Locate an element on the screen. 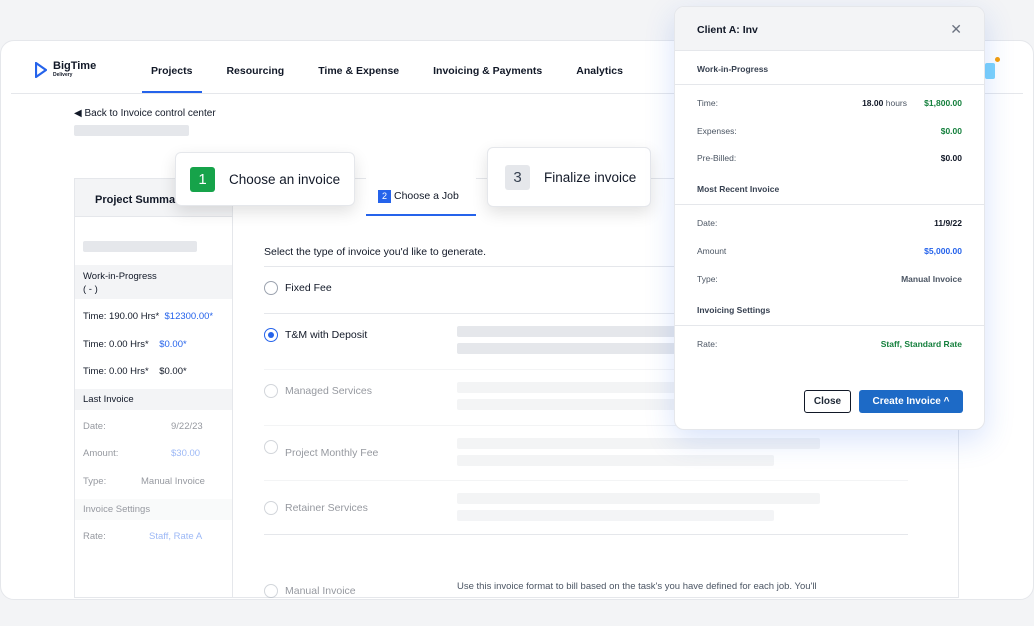 The width and height of the screenshot is (1034, 626). step-3-label: Finalize invoice is located at coordinates (590, 177).